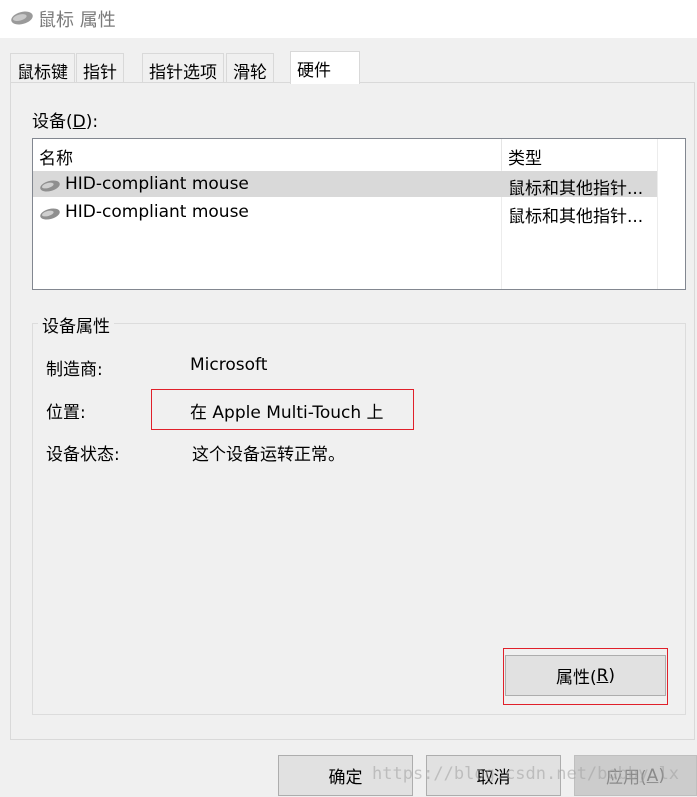 Image resolution: width=697 pixels, height=797 pixels. I want to click on tab-buttons: 鼠标键, so click(42, 68).